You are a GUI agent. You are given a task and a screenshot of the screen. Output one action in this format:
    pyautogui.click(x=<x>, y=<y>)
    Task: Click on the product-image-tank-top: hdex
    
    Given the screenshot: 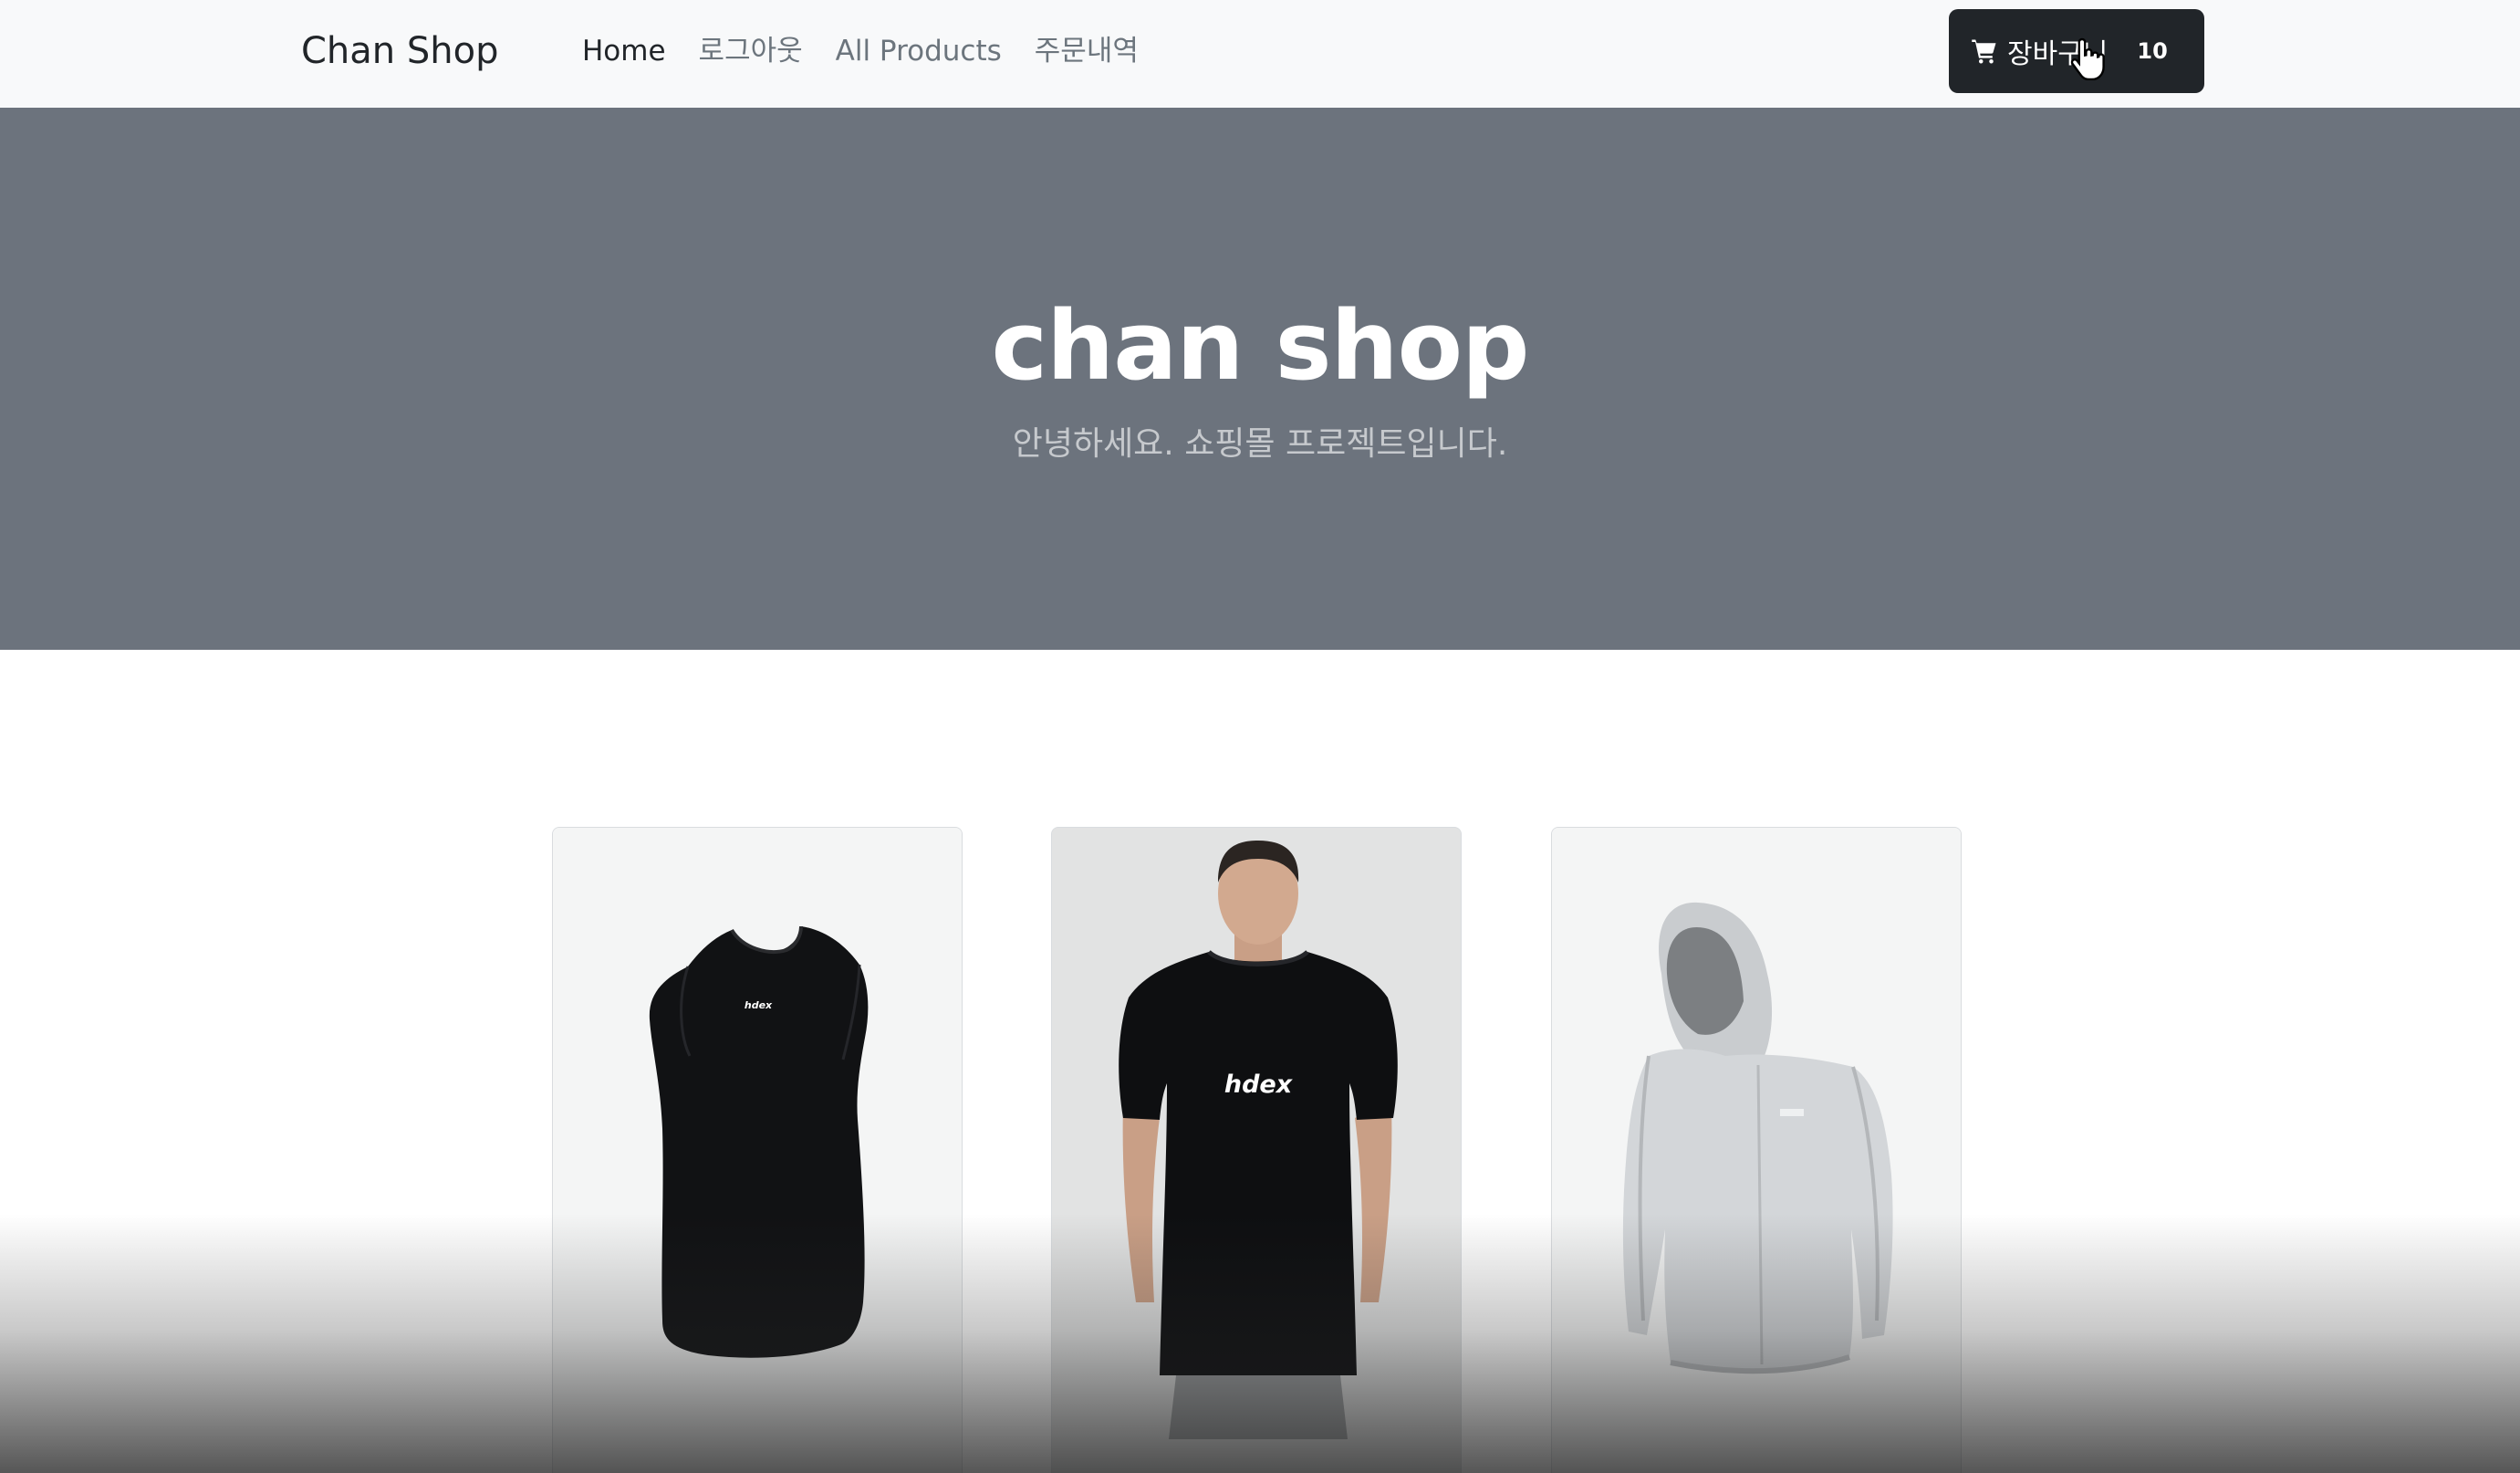 What is the action you would take?
    pyautogui.click(x=758, y=1133)
    